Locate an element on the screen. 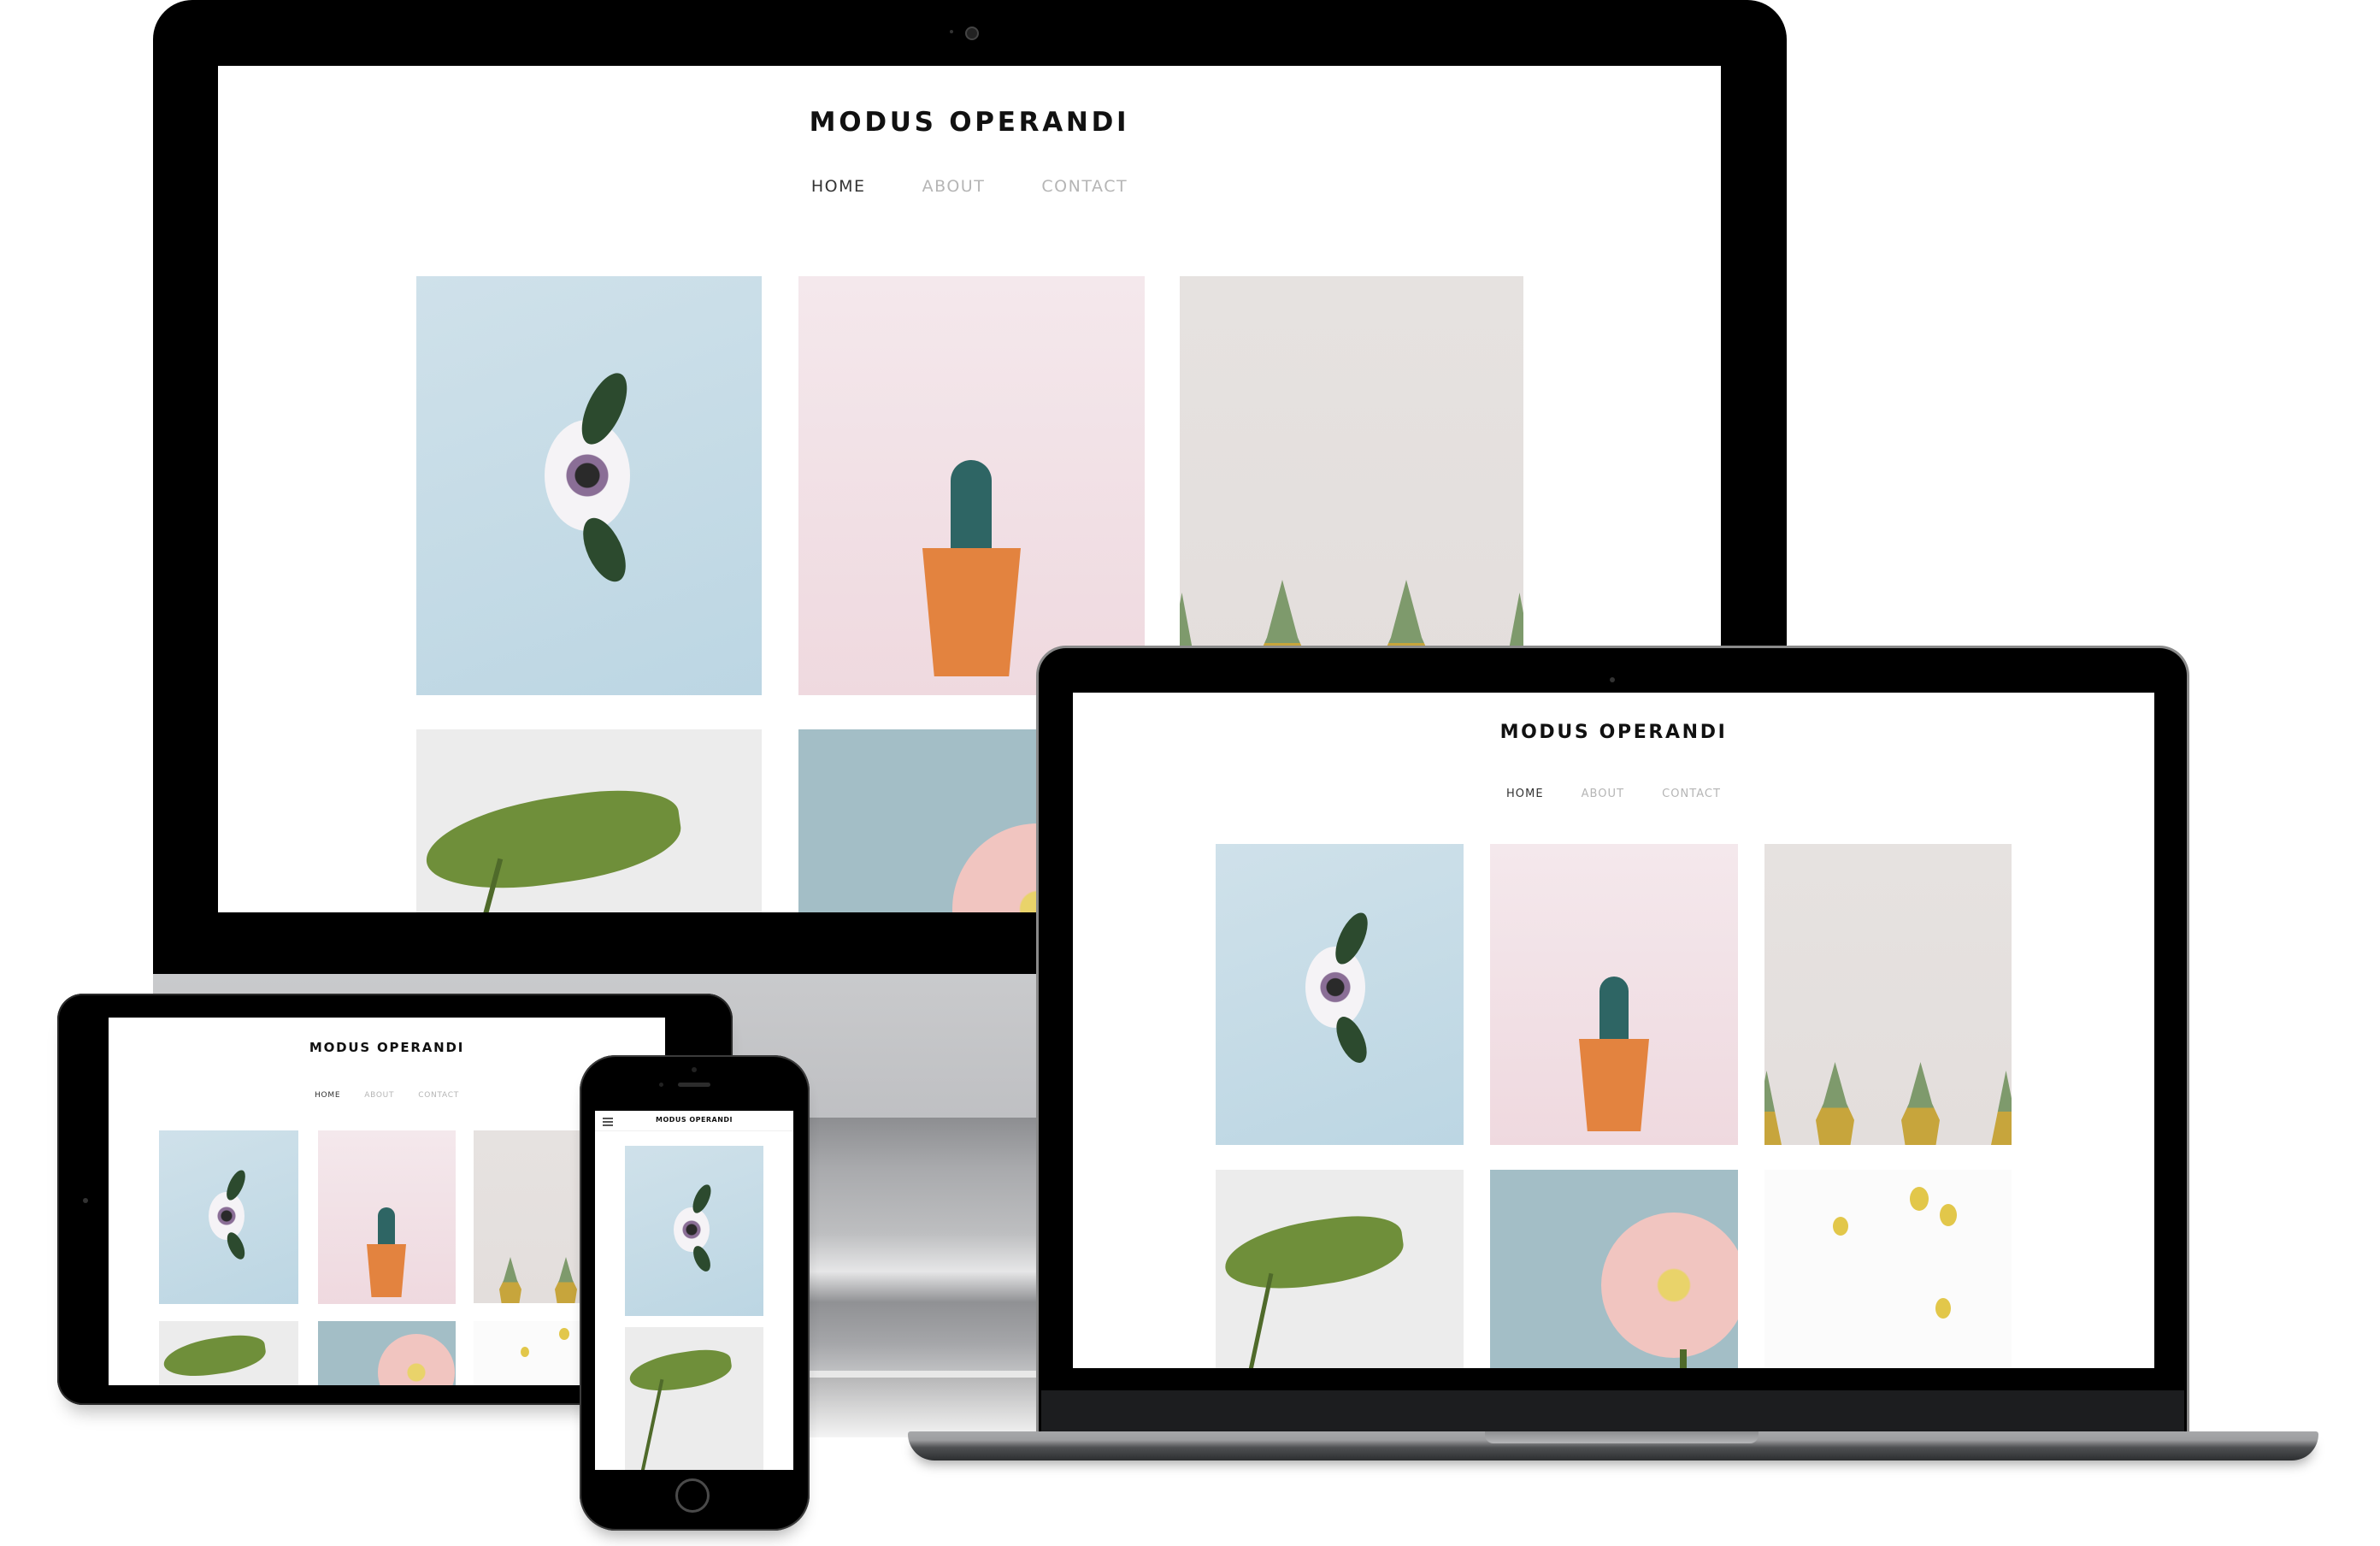 This screenshot has width=2380, height=1546. imac-sensor-icon is located at coordinates (951, 32).